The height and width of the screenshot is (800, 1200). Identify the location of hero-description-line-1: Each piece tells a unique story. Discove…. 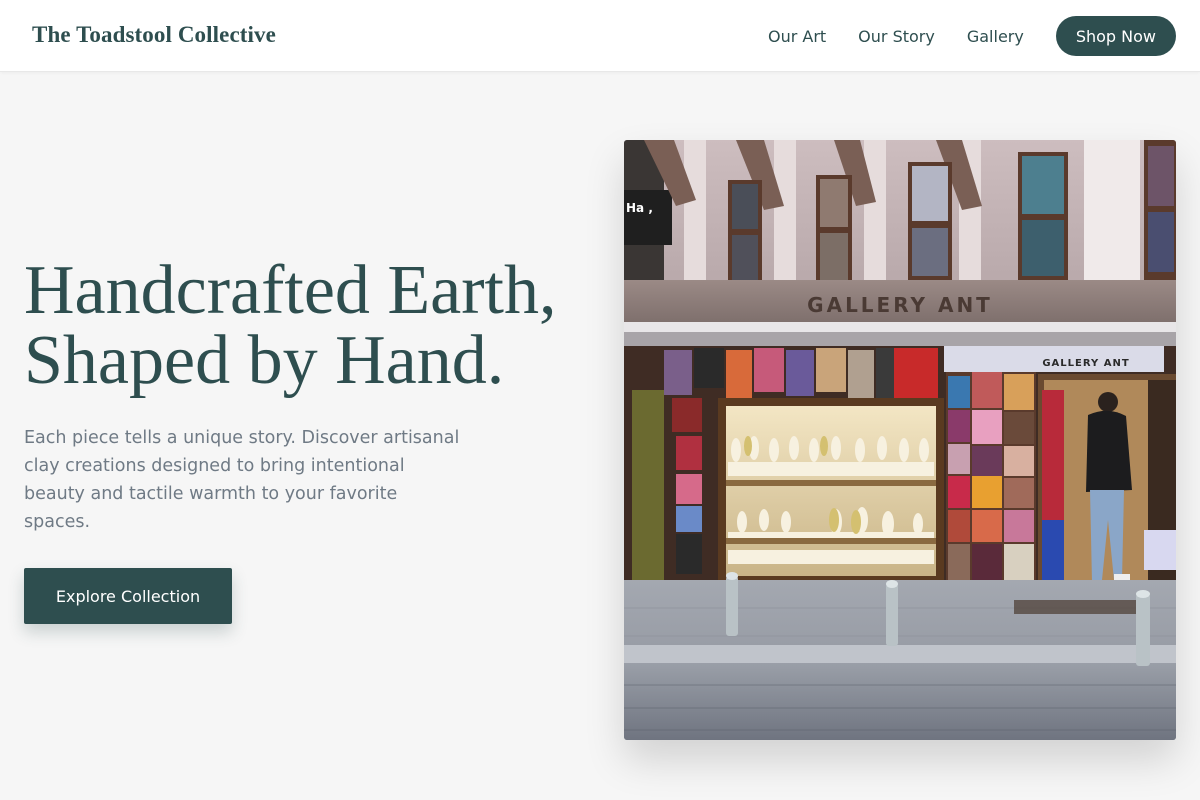
(242, 438).